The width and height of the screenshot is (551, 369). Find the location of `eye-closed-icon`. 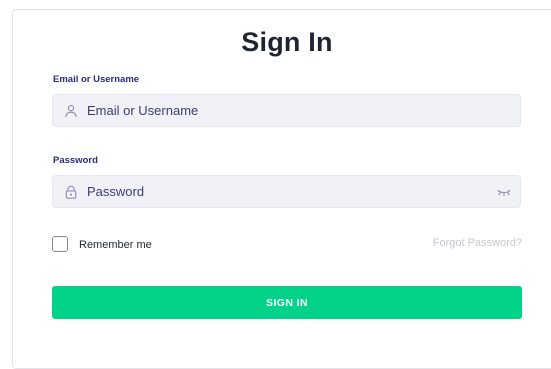

eye-closed-icon is located at coordinates (504, 192).